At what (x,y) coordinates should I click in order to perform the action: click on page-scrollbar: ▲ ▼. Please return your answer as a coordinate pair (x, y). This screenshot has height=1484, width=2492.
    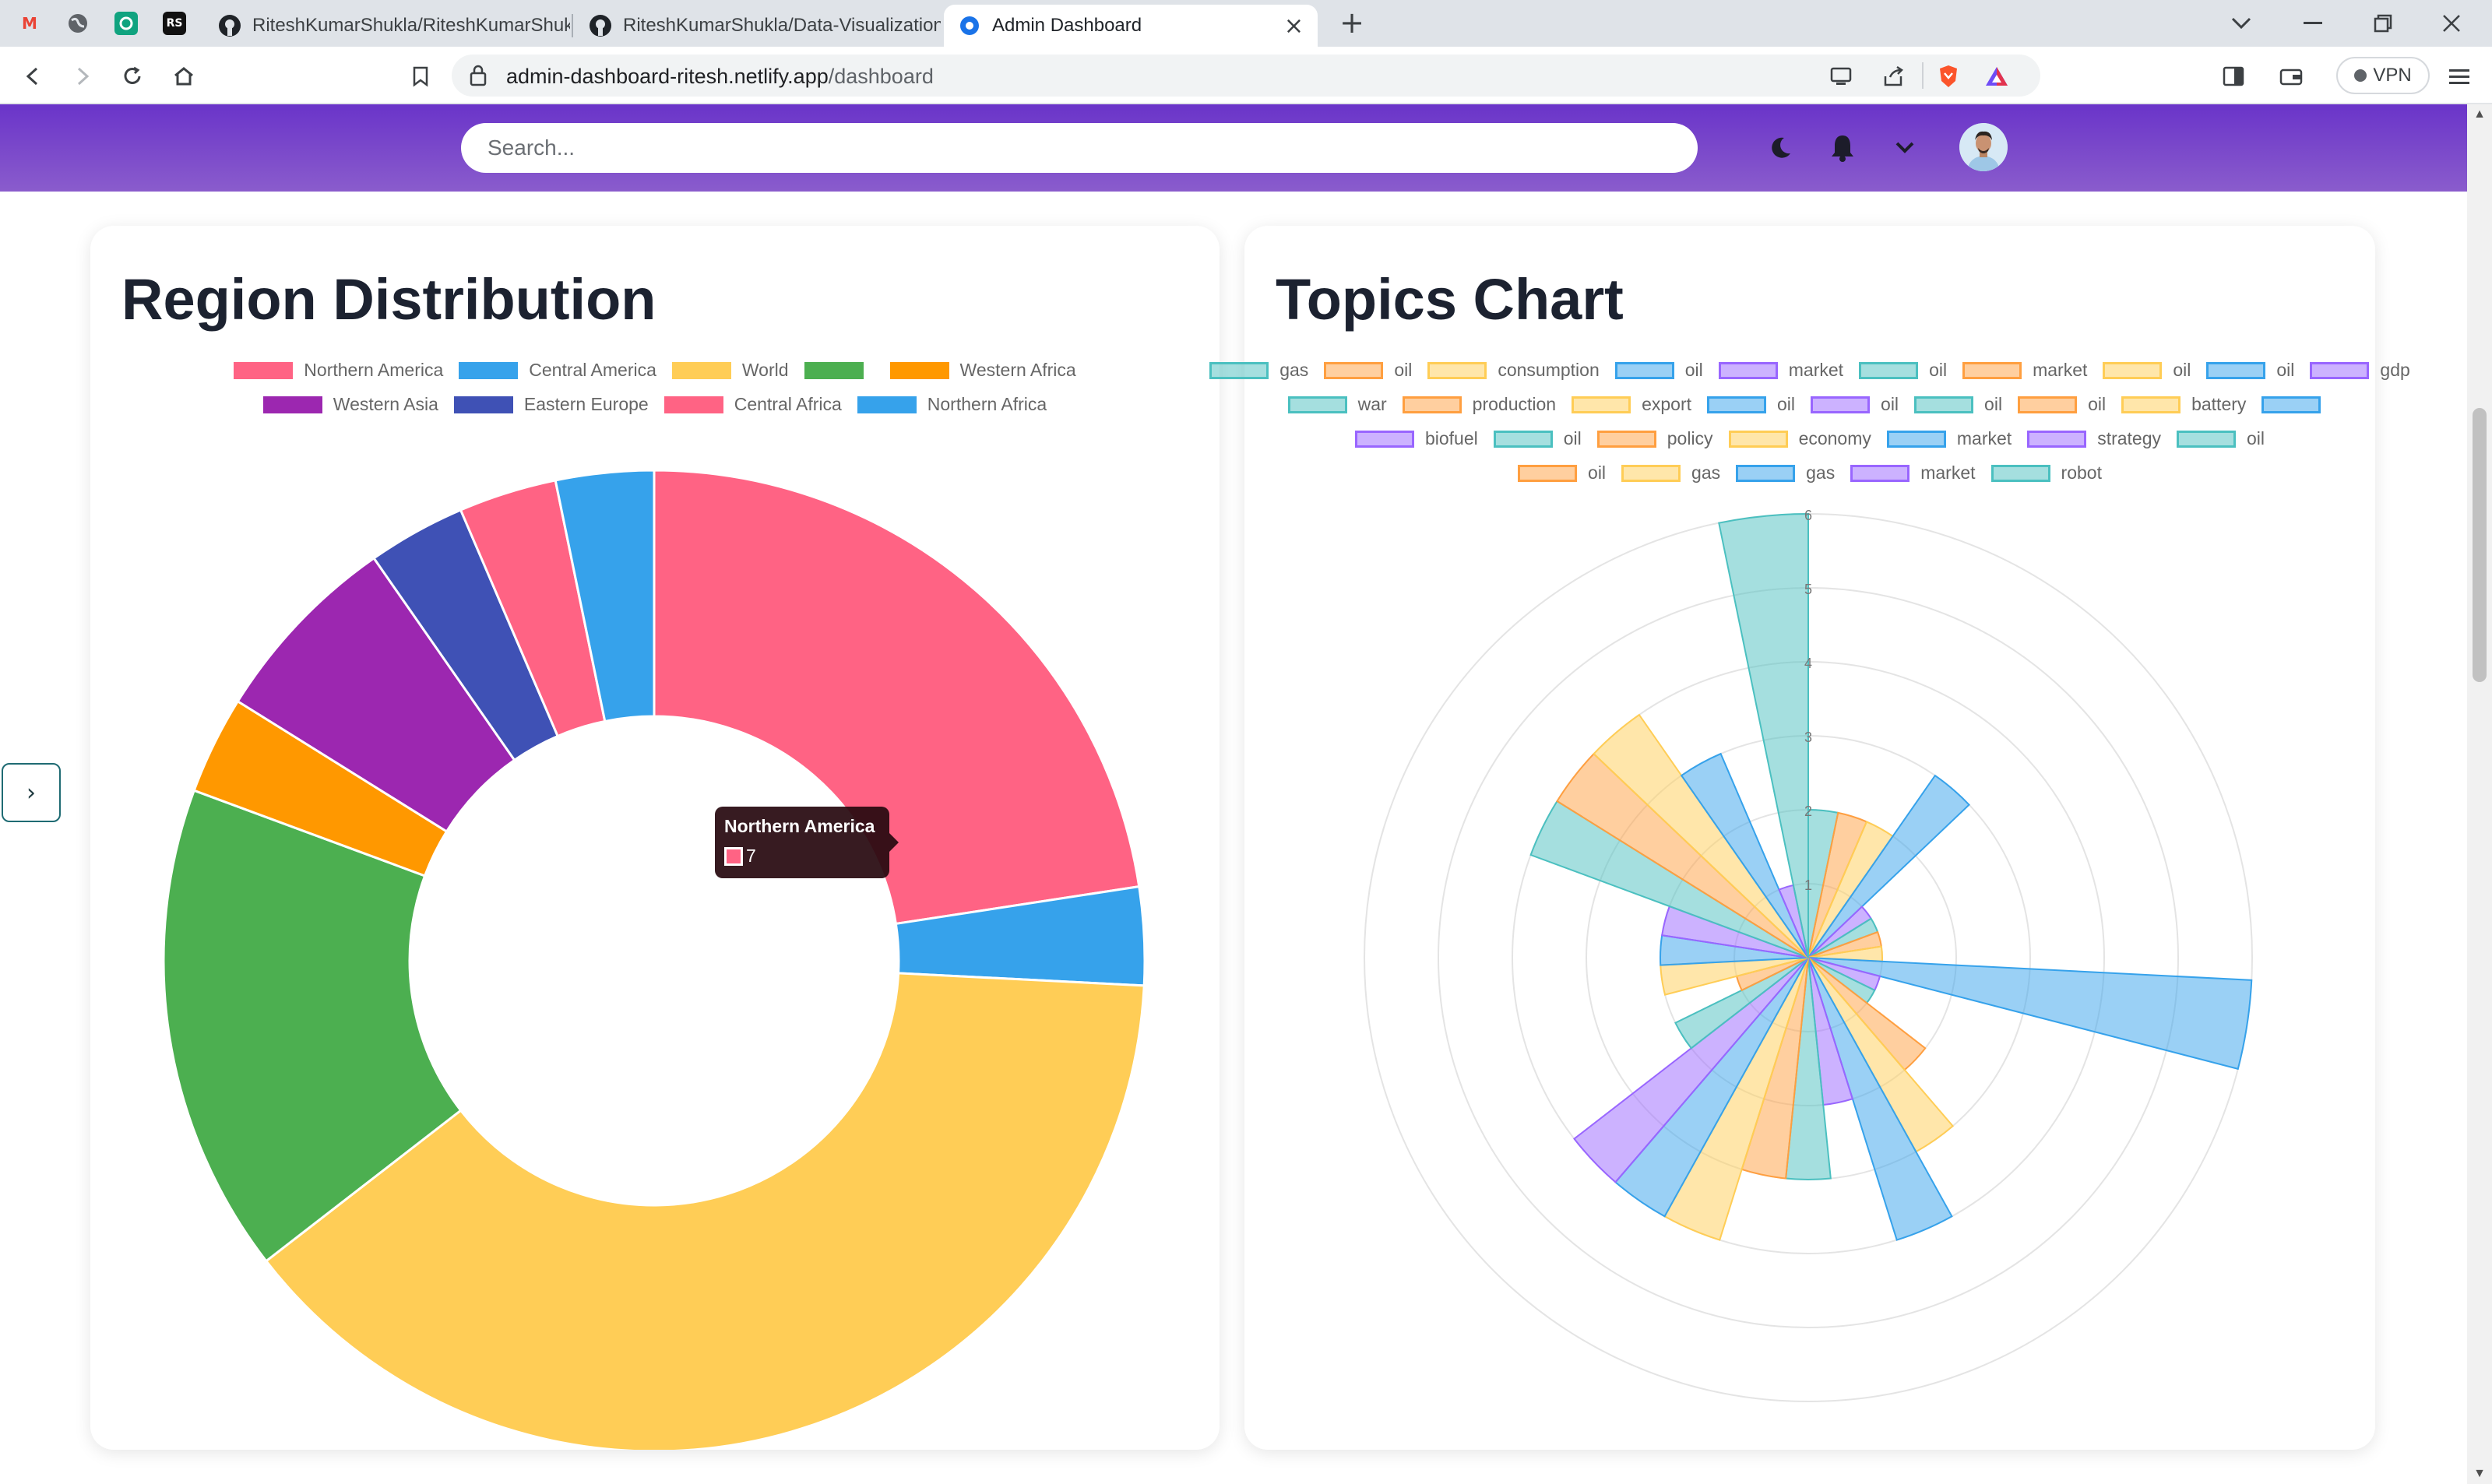
    Looking at the image, I should click on (2479, 794).